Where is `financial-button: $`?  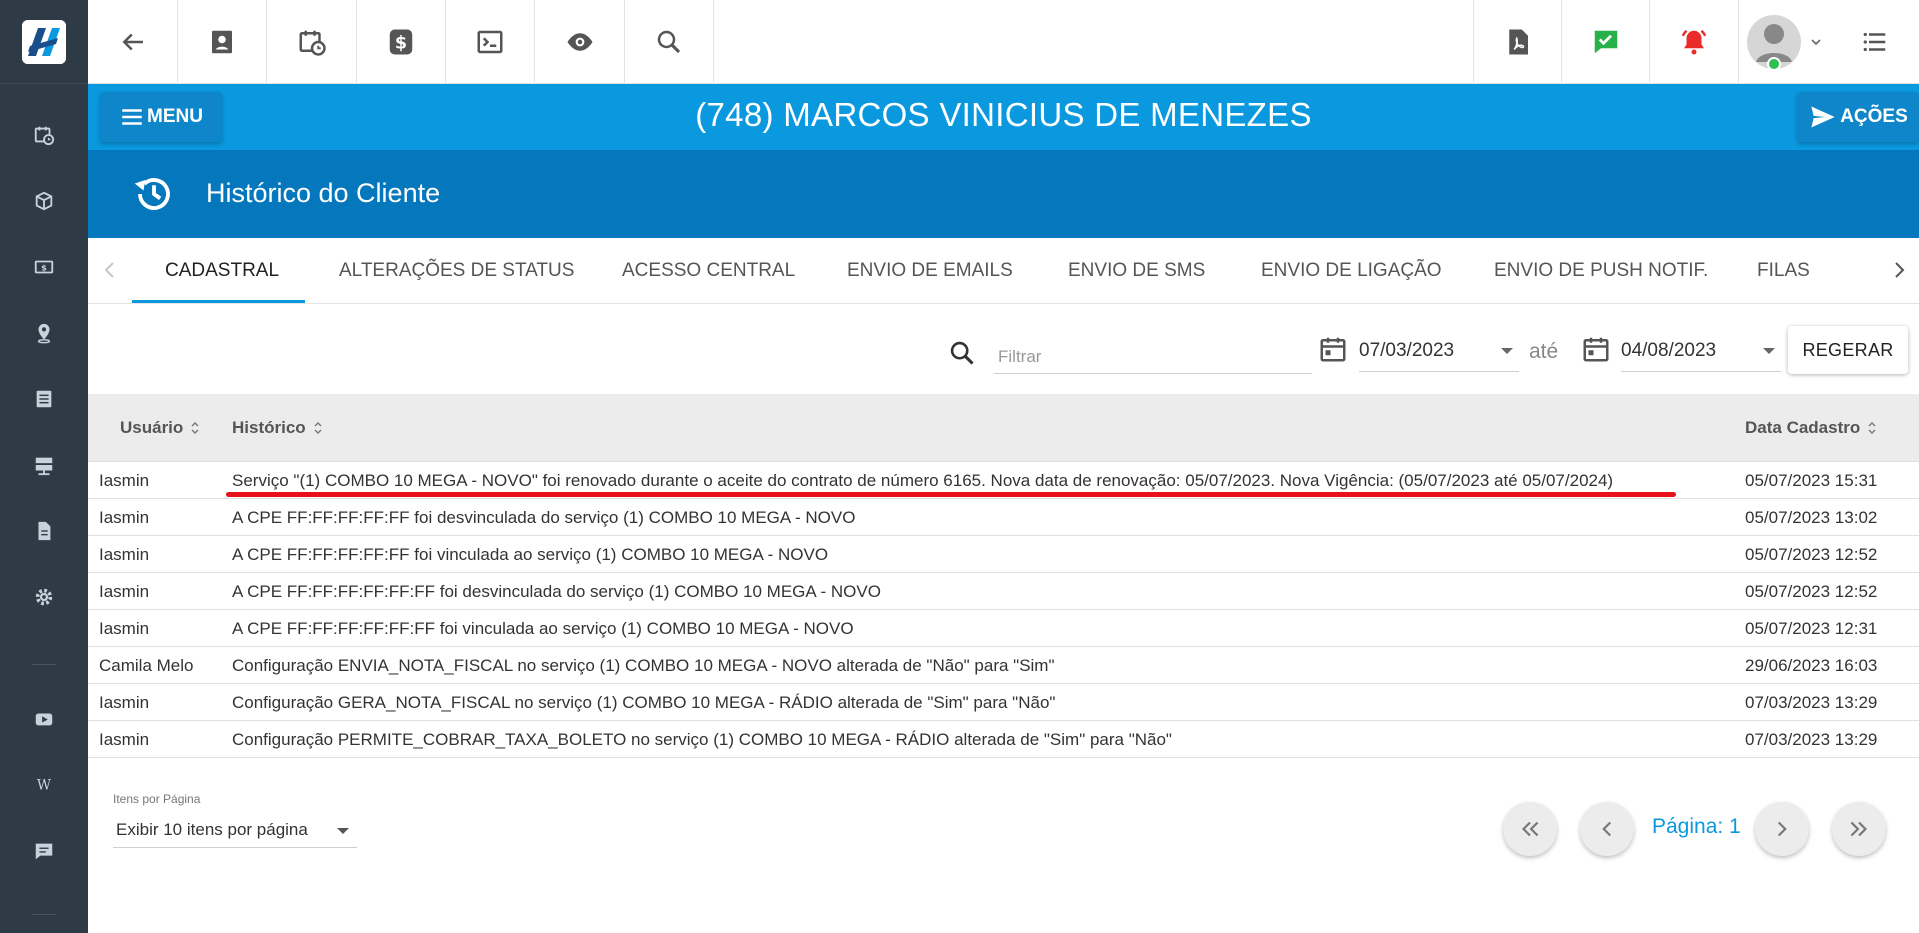 financial-button: $ is located at coordinates (401, 42).